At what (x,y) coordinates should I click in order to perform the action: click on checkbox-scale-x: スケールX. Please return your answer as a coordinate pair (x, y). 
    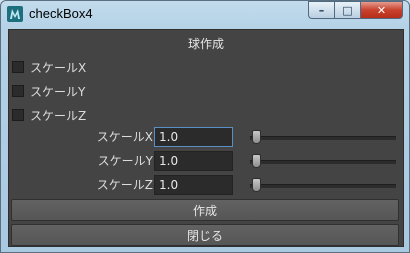
    Looking at the image, I should click on (49, 67).